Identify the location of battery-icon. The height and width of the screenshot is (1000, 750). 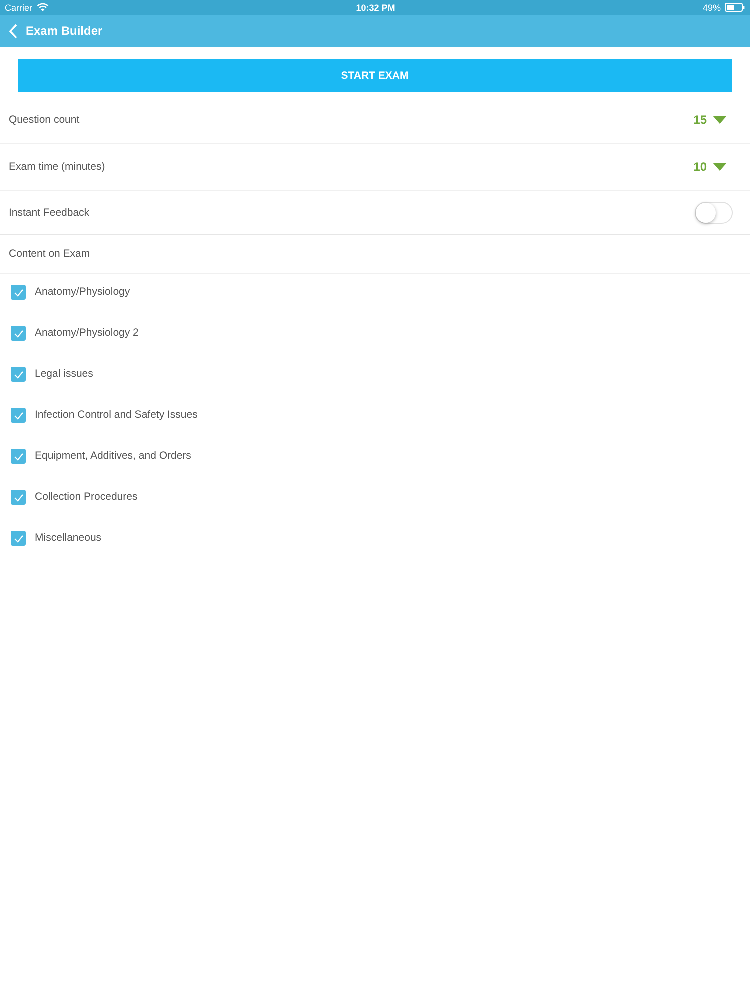
(735, 7).